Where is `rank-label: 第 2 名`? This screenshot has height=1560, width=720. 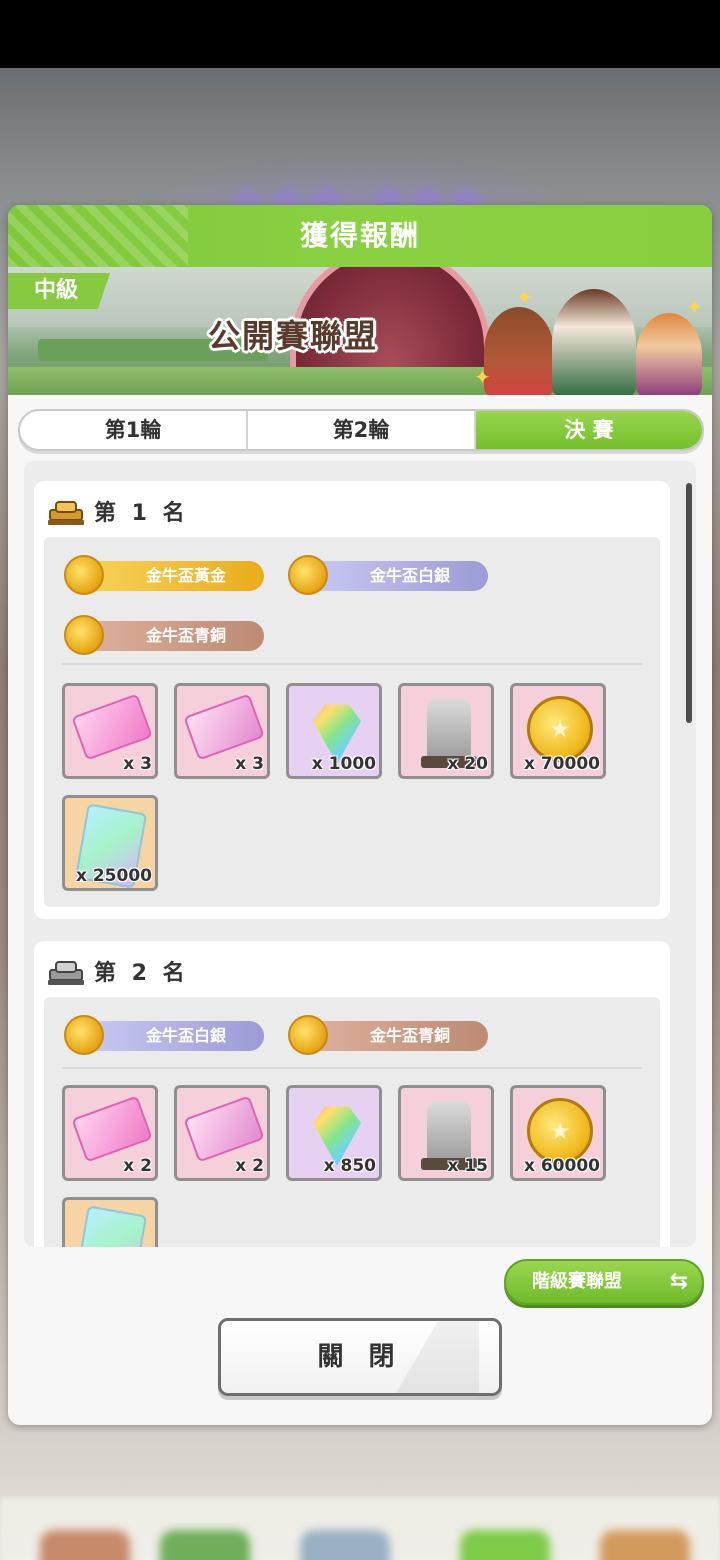 rank-label: 第 2 名 is located at coordinates (141, 973).